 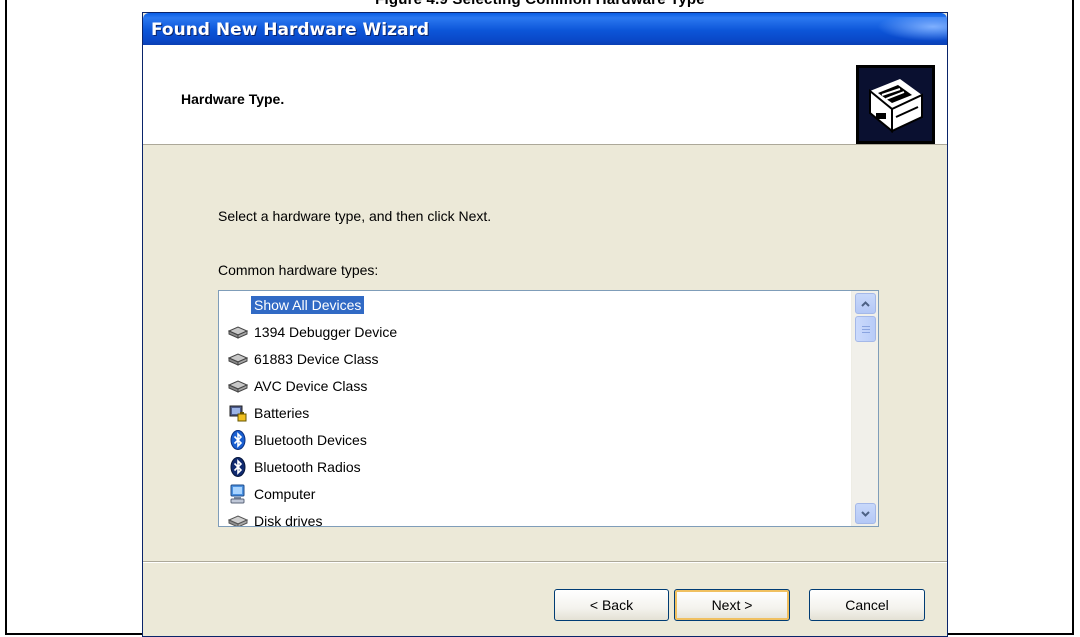 What do you see at coordinates (285, 494) in the screenshot?
I see `list-item-label: Computer` at bounding box center [285, 494].